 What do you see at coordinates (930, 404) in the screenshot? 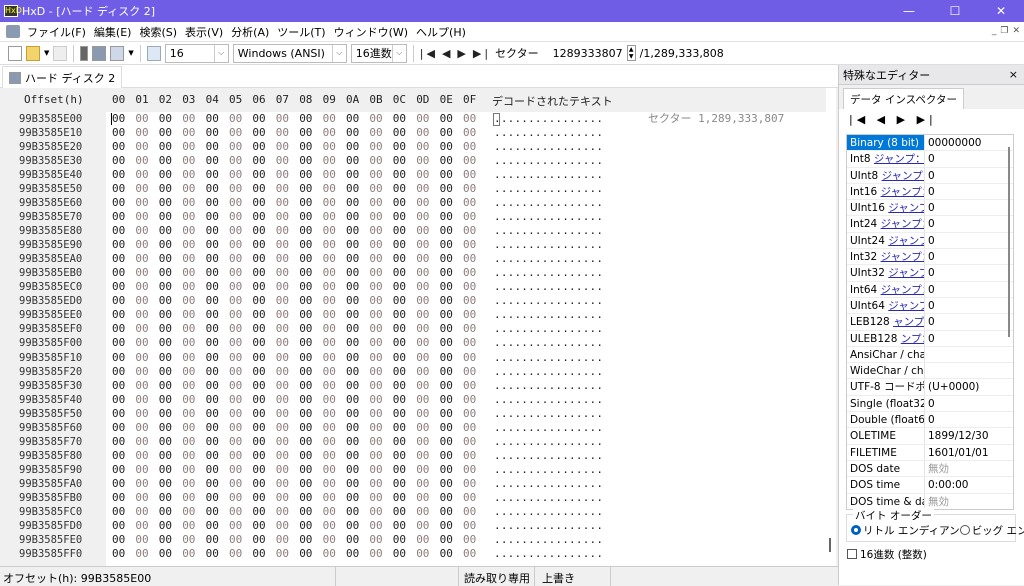
I see `inspector-row: Single (float32) 0` at bounding box center [930, 404].